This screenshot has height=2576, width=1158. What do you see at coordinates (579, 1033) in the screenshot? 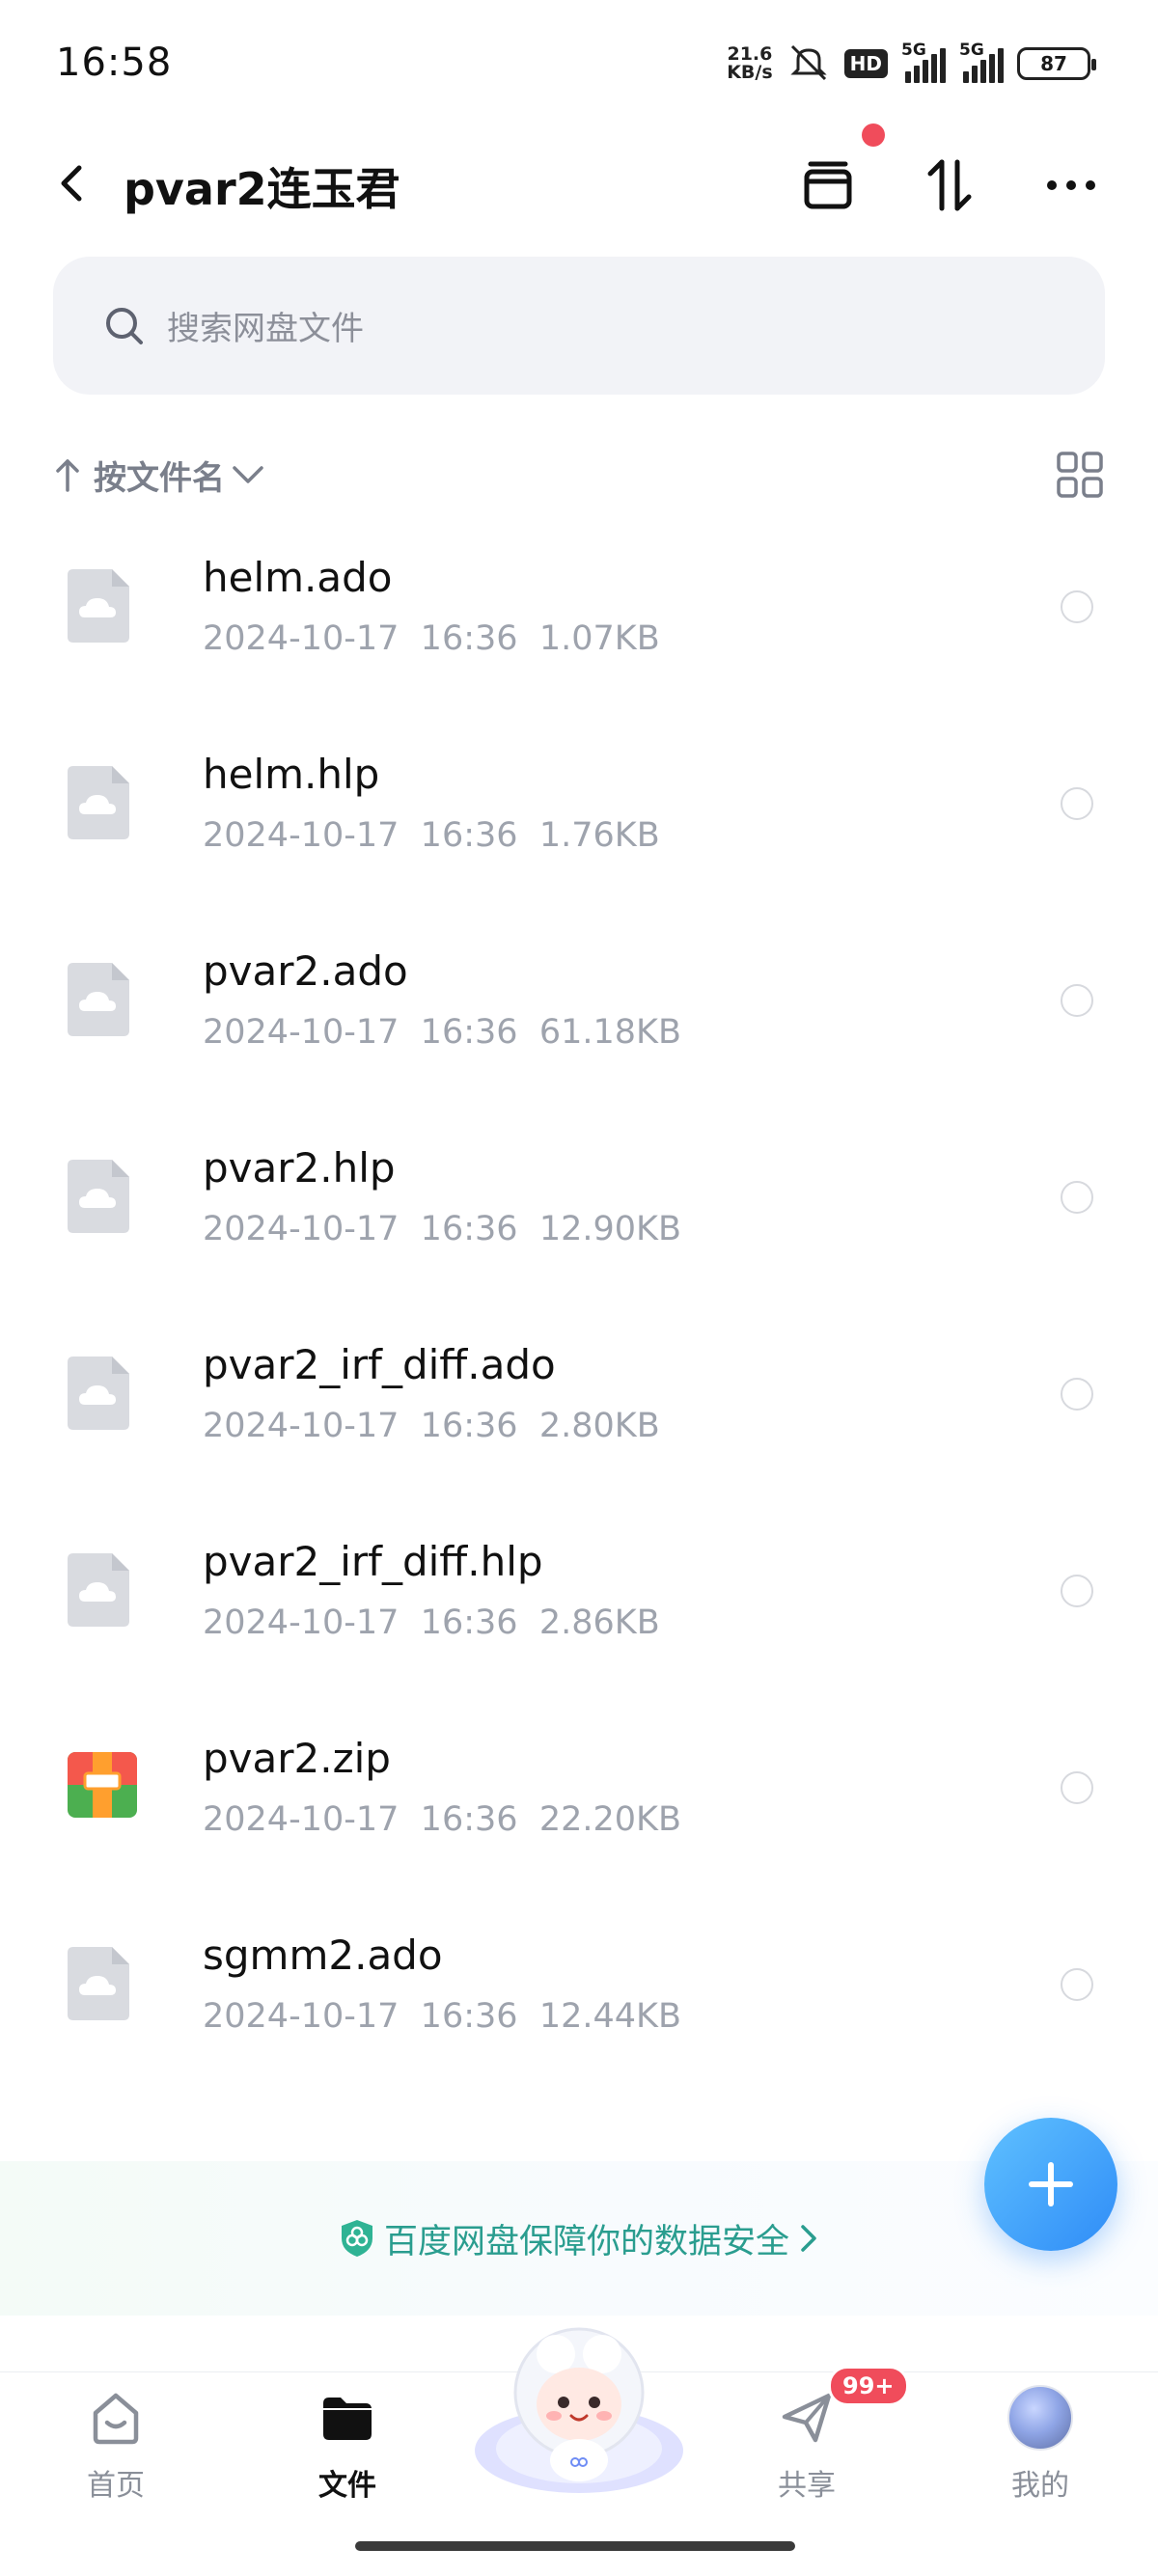
I see `file-row: pvar2.ado 2024-10-17 16:36 61.18KB` at bounding box center [579, 1033].